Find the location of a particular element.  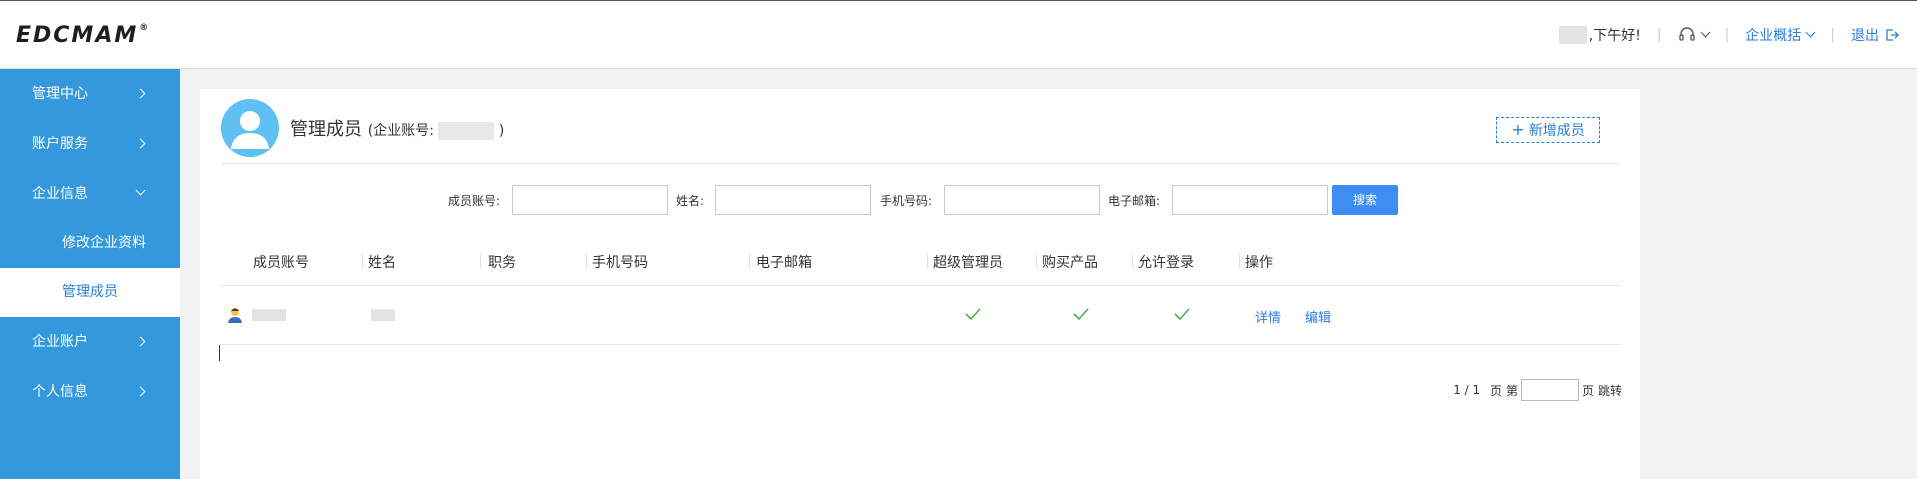

sidebar-item-label: 账户服务 is located at coordinates (60, 144).